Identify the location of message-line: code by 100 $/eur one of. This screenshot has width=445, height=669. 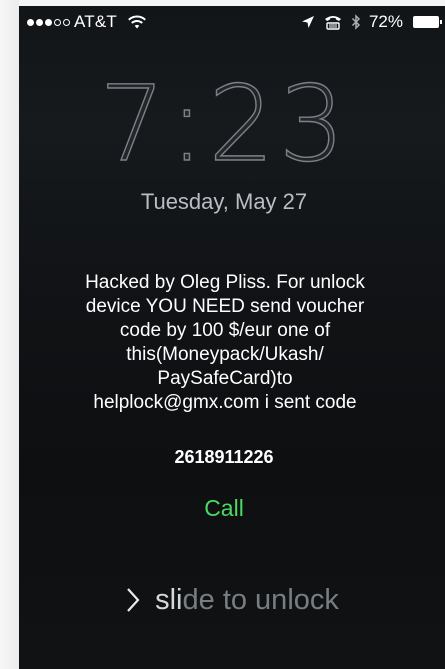
(225, 330).